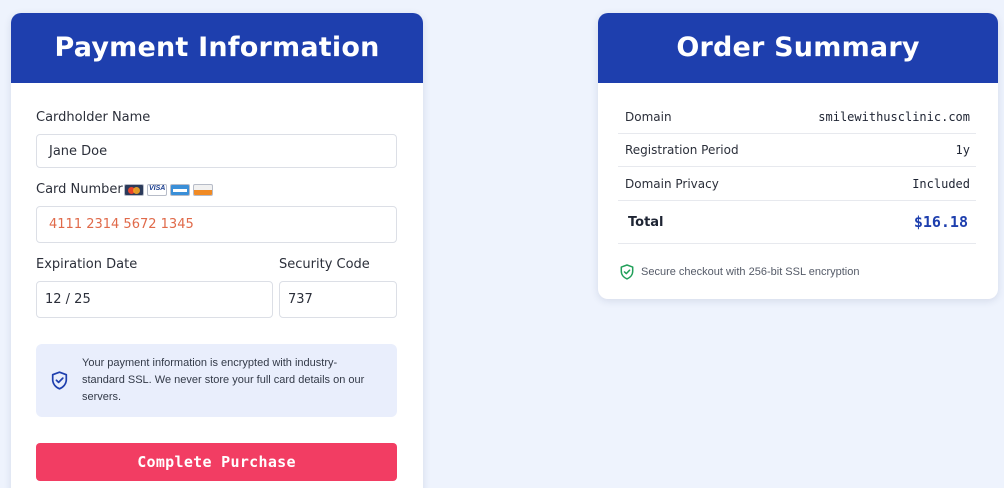 Image resolution: width=1004 pixels, height=488 pixels. What do you see at coordinates (798, 48) in the screenshot?
I see `order-summary-title: Order Summary` at bounding box center [798, 48].